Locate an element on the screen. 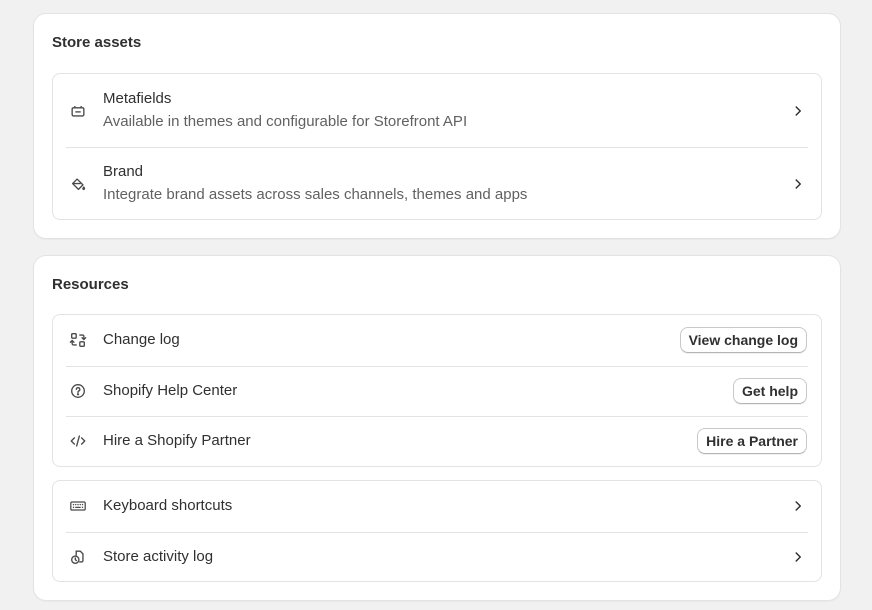 The height and width of the screenshot is (610, 872). brand-paint-icon is located at coordinates (78, 184).